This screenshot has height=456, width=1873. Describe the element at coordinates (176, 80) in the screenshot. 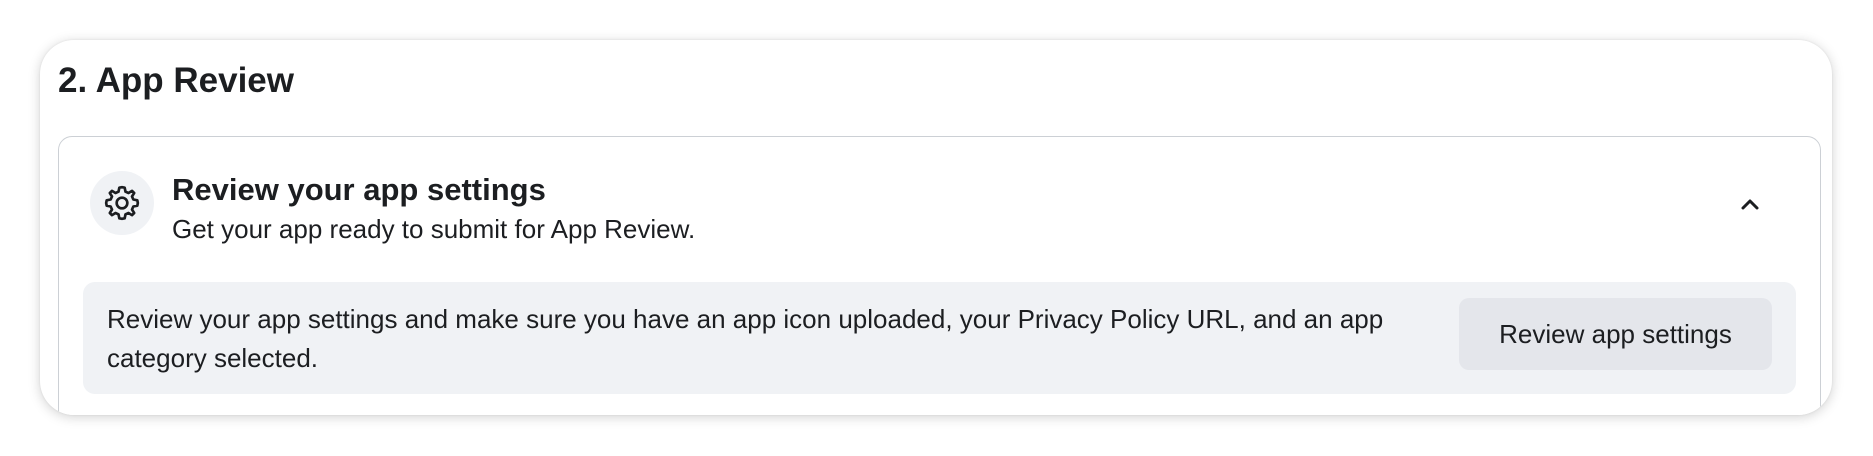

I see `section-title: 2. App Review` at that location.